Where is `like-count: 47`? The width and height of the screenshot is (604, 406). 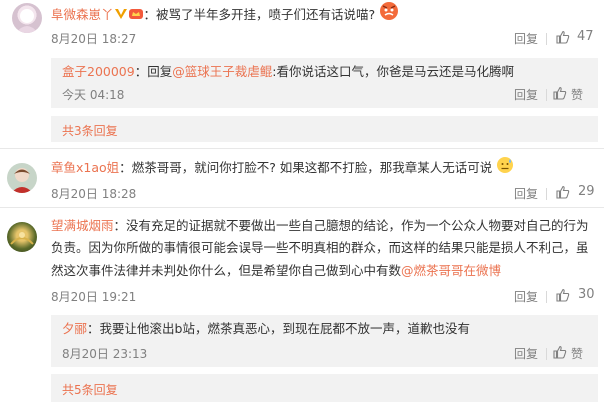
like-count: 47 is located at coordinates (585, 36).